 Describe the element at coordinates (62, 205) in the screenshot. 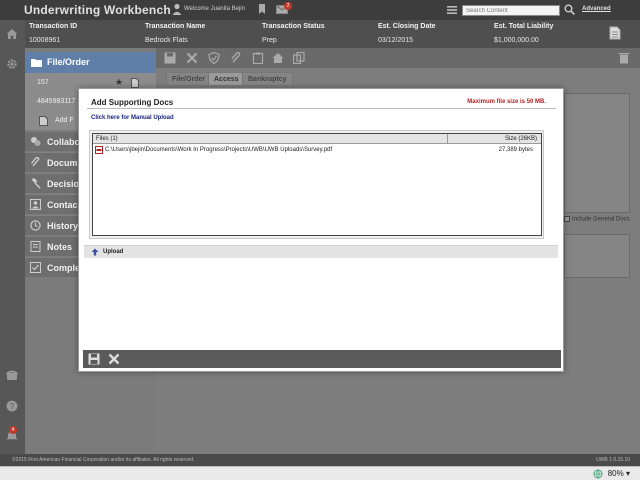

I see `nav-item-label: Contac` at that location.